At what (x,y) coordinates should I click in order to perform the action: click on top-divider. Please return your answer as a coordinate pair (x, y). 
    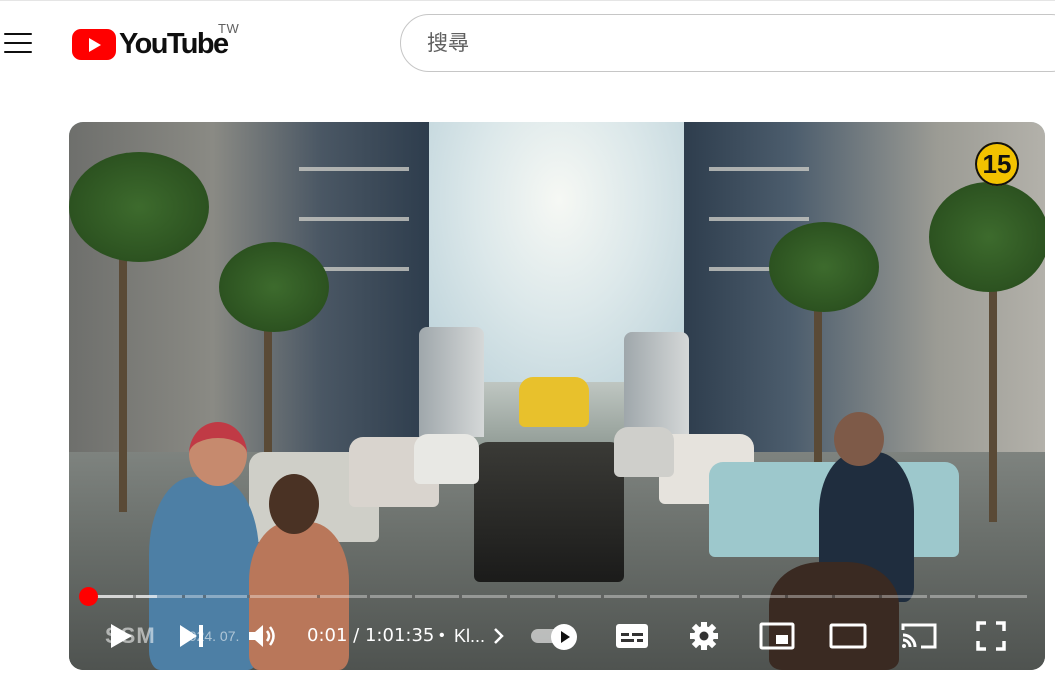
    Looking at the image, I should click on (527, 0).